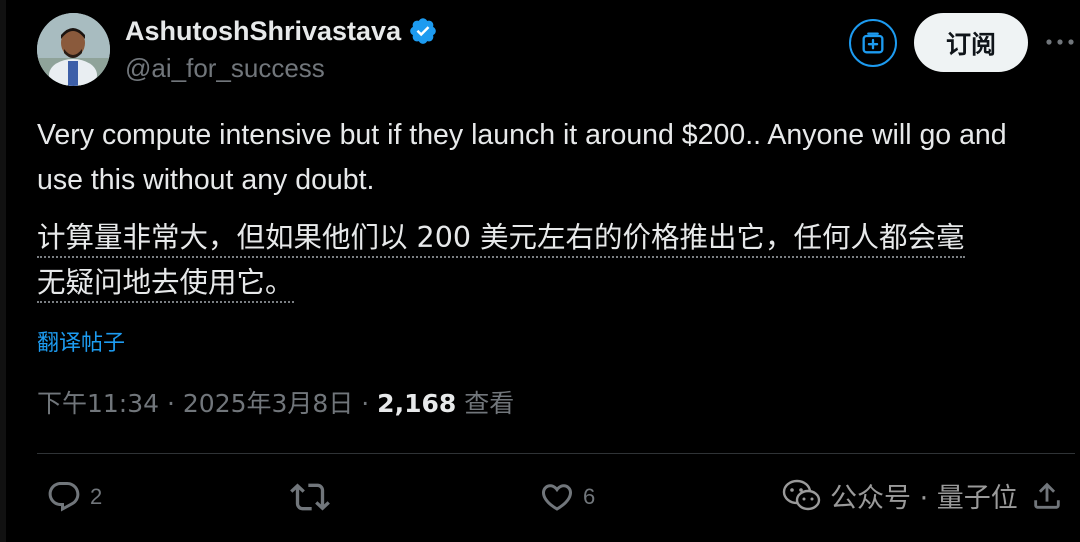  I want to click on reply-count: 2, so click(96, 496).